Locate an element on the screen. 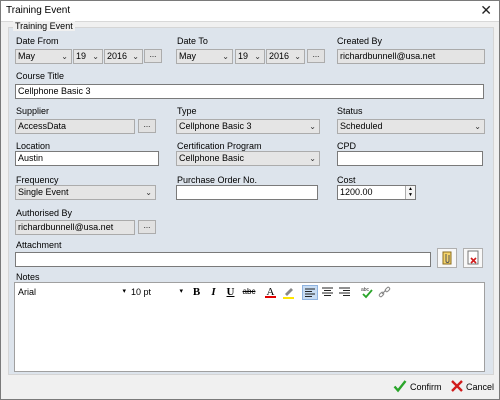  status-value: Scheduled is located at coordinates (361, 126).